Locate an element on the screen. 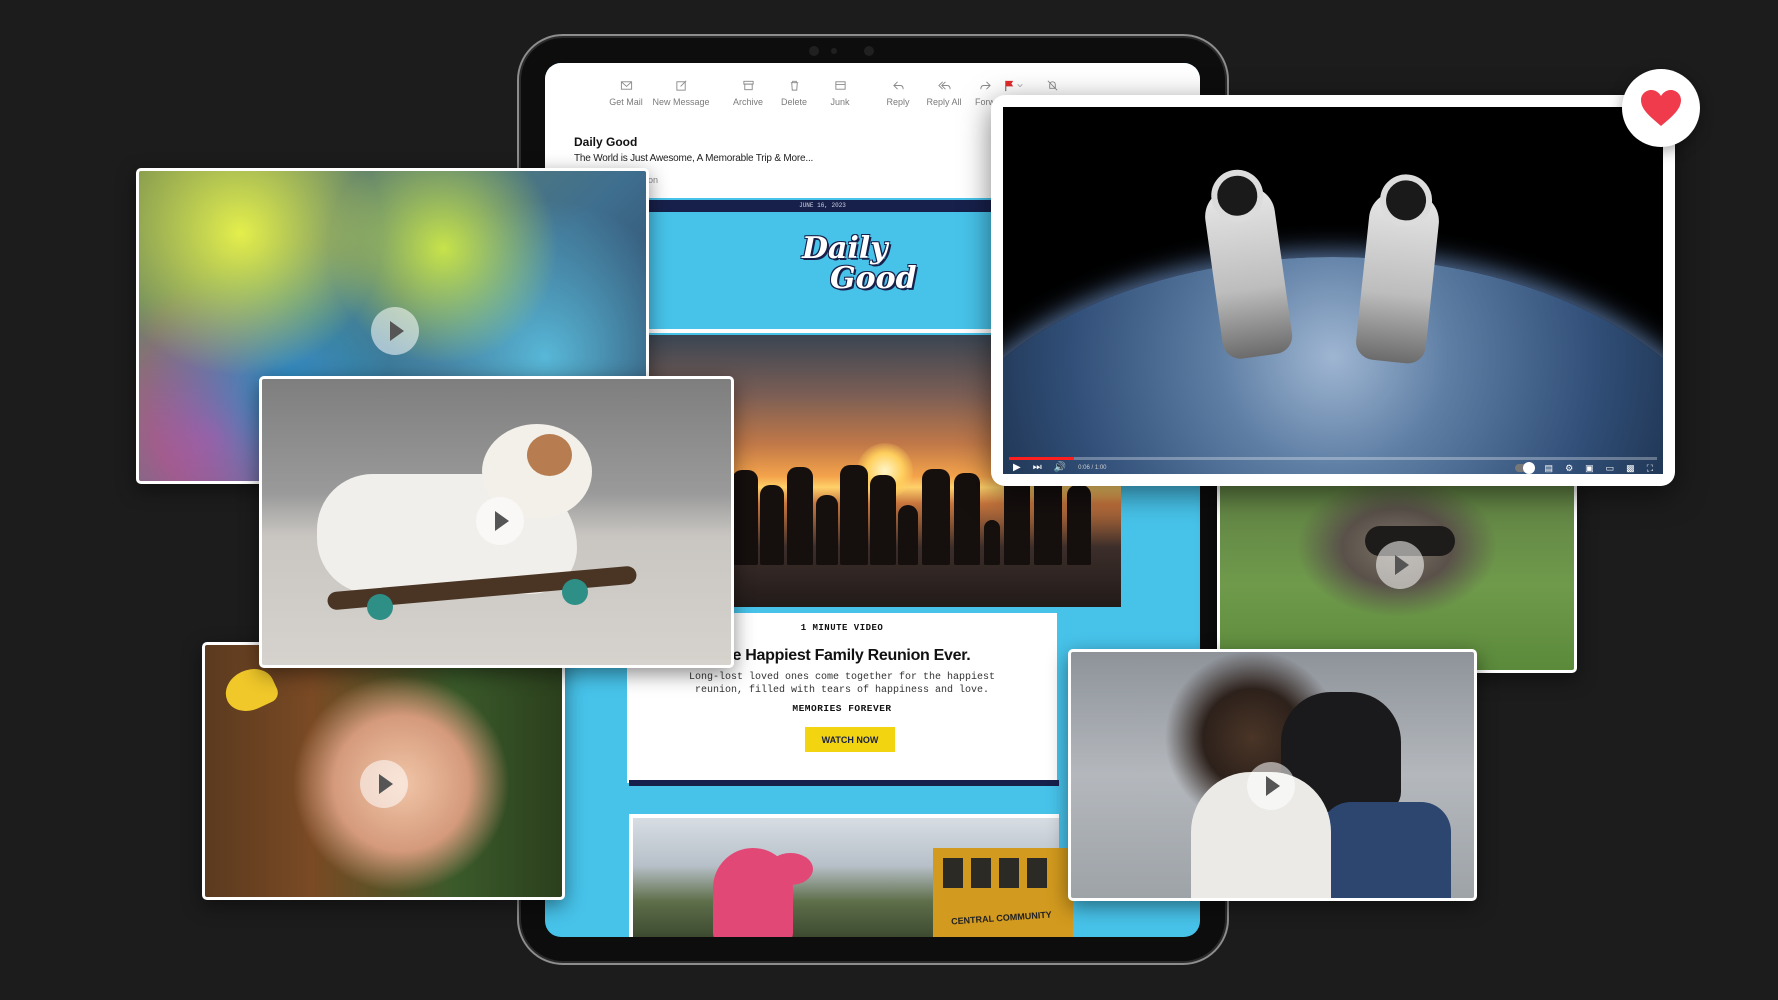 This screenshot has height=1000, width=1778. archive-icon is located at coordinates (748, 85).